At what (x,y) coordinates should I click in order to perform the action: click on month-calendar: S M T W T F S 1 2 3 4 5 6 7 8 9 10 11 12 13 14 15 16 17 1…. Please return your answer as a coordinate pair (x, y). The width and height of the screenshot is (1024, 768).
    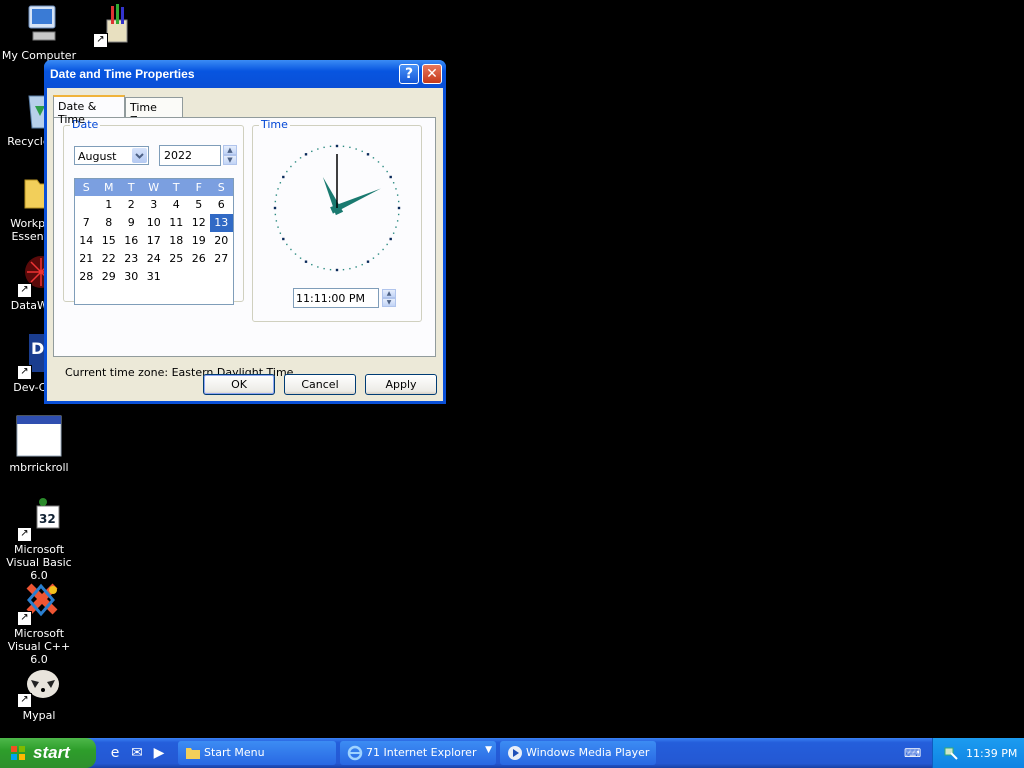
    Looking at the image, I should click on (154, 241).